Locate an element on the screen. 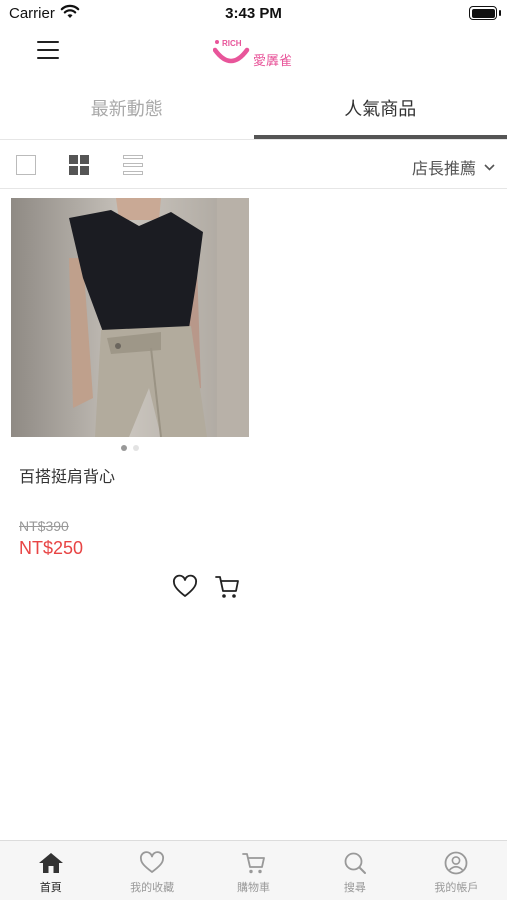 The image size is (507, 900). status-bar: Carrier 3:43 PM is located at coordinates (253, 14).